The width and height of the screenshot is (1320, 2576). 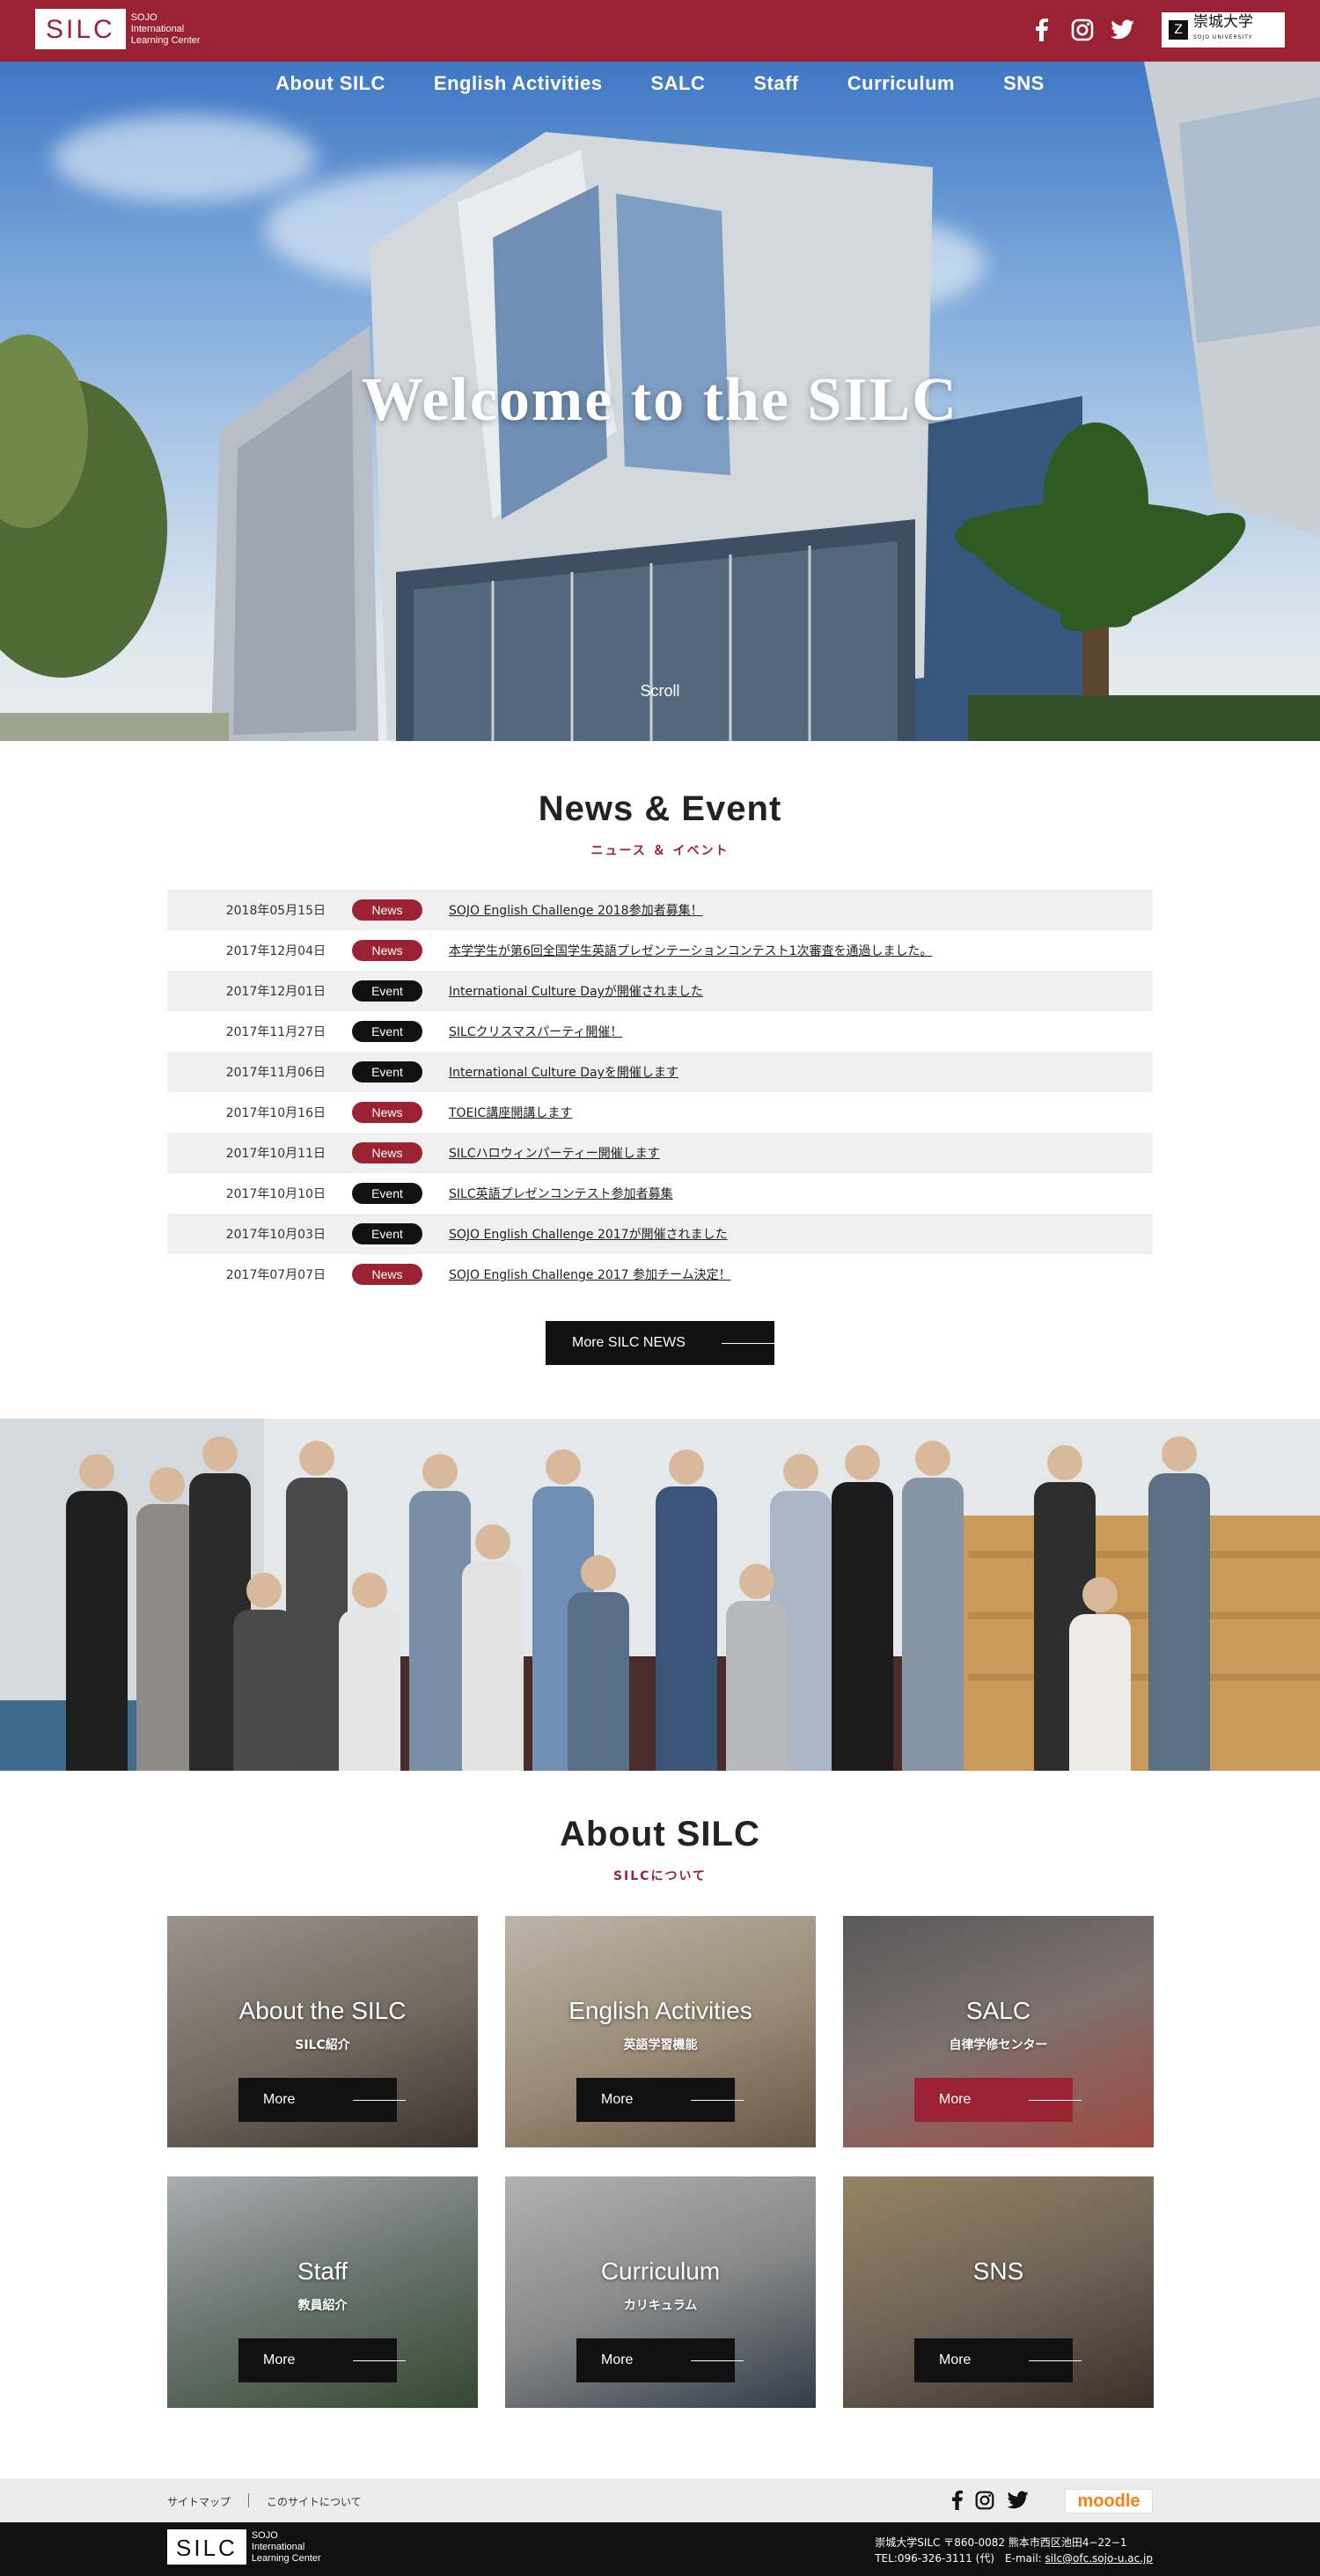 I want to click on card-english-activities: English Activities 英語学習機能 More, so click(x=660, y=2031).